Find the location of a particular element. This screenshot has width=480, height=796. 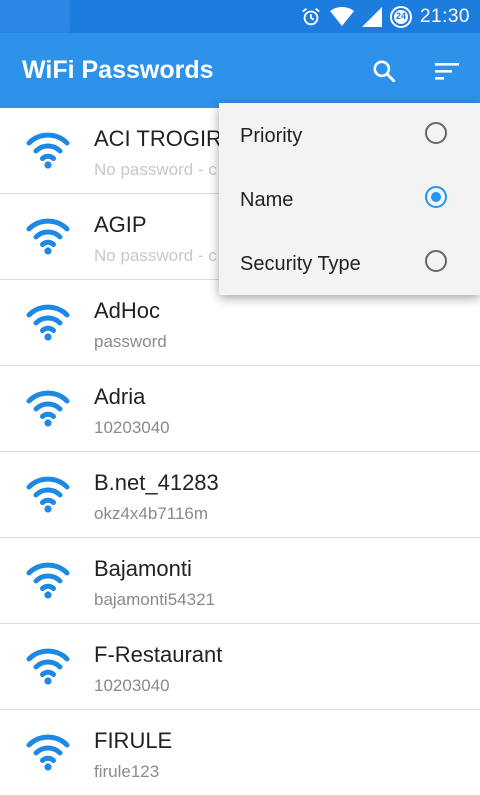

network-row: F-Restaurant 10203040 is located at coordinates (240, 667).